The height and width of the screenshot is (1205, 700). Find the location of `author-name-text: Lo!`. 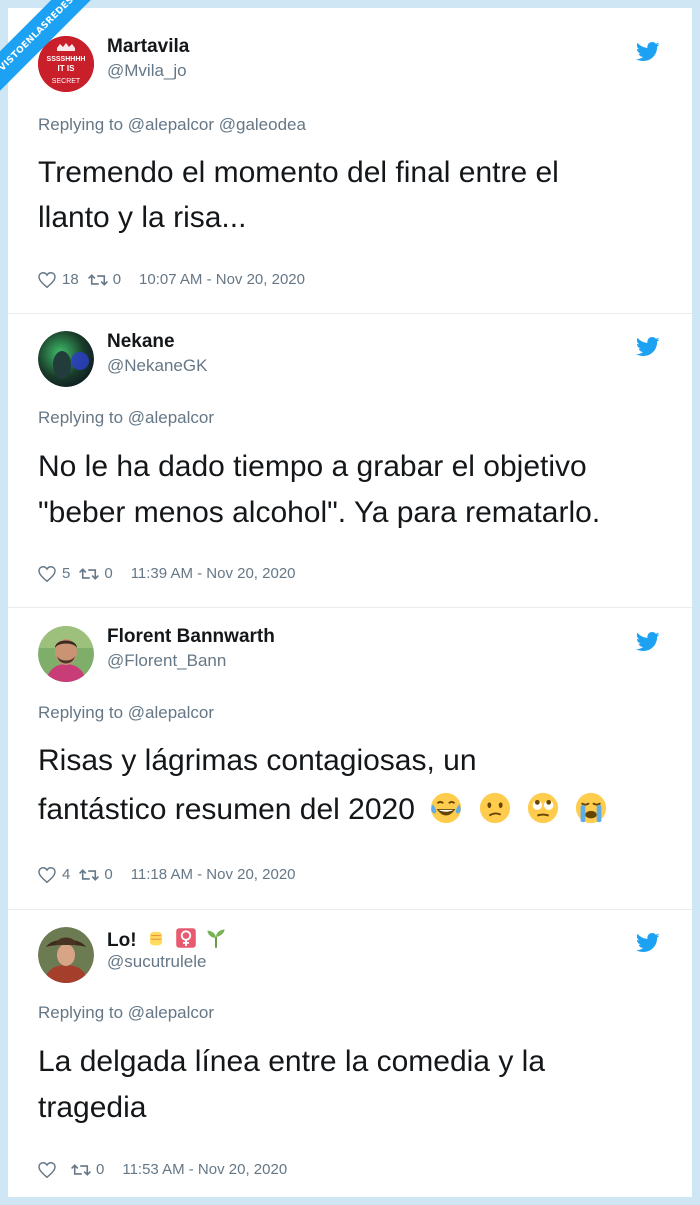

author-name-text: Lo! is located at coordinates (122, 940).